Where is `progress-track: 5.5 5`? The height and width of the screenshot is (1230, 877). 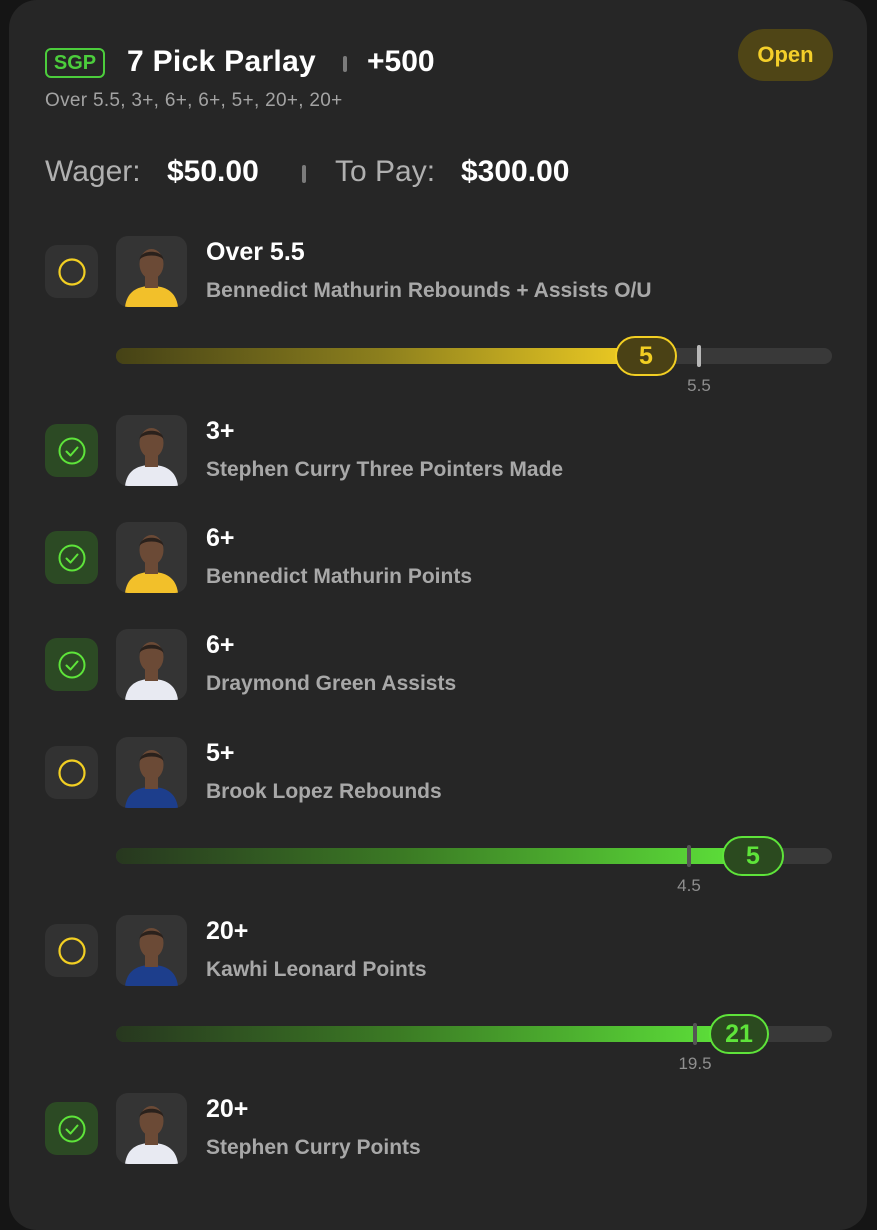 progress-track: 5.5 5 is located at coordinates (474, 365).